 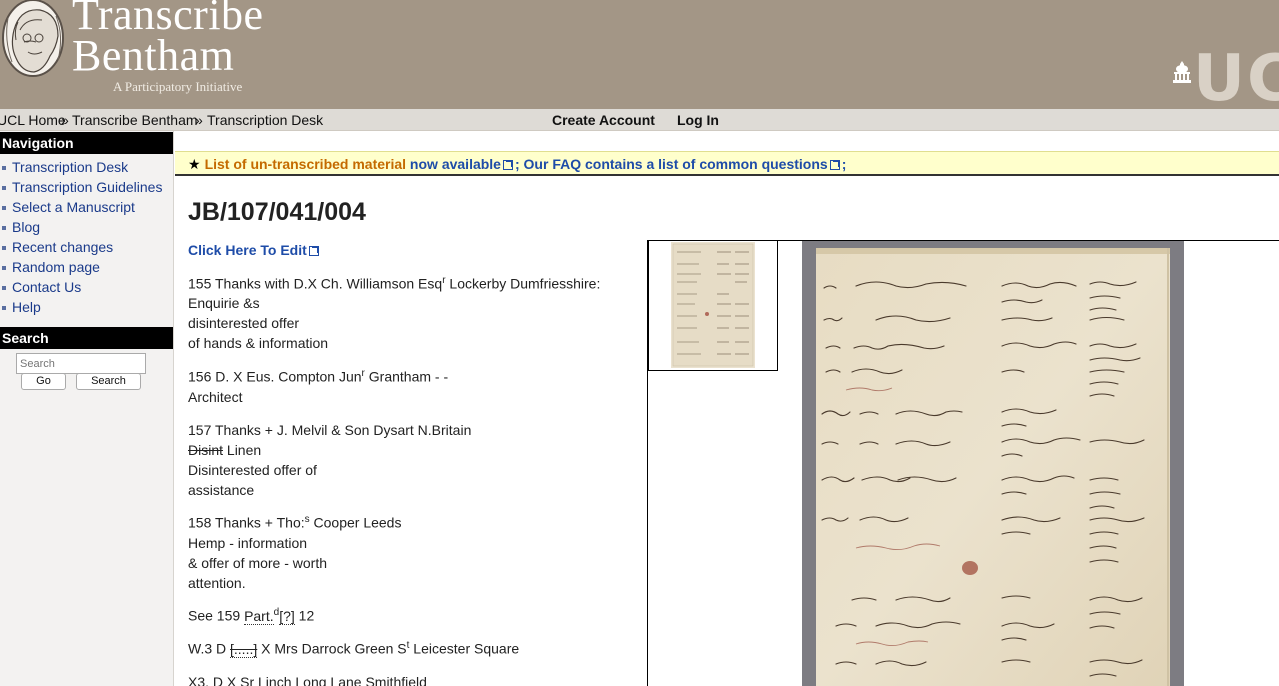 I want to click on sidebar-item-label: Contact Us, so click(x=47, y=287).